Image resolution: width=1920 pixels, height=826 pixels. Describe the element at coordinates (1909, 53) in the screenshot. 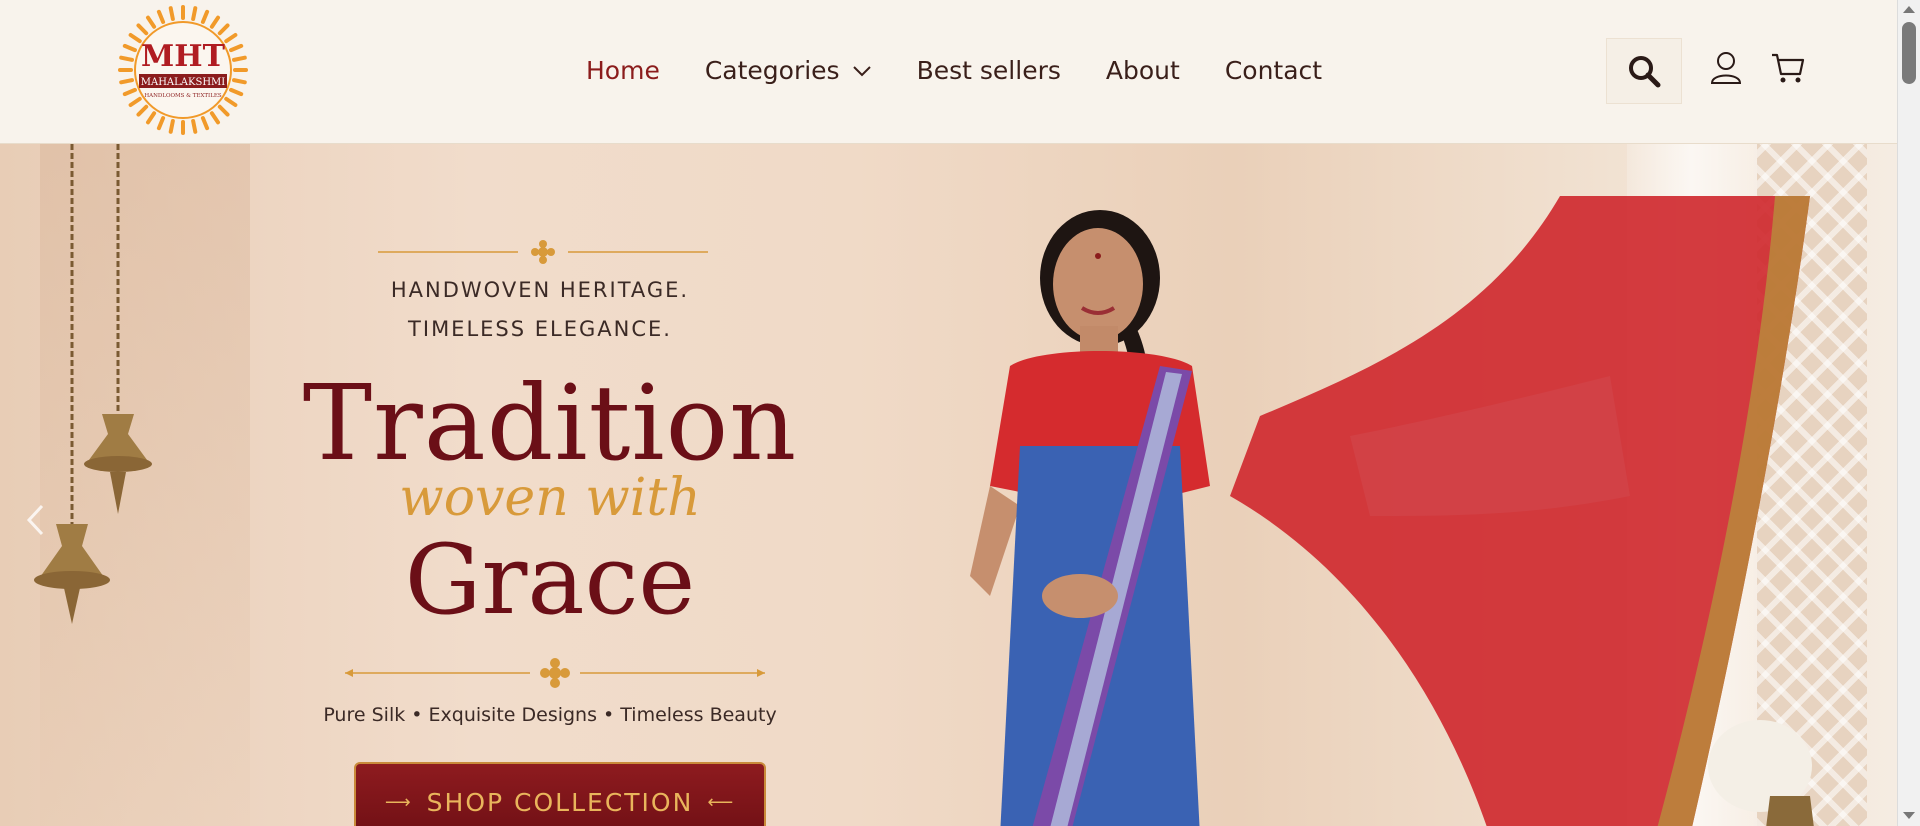

I see `scrollbar-thumb` at that location.